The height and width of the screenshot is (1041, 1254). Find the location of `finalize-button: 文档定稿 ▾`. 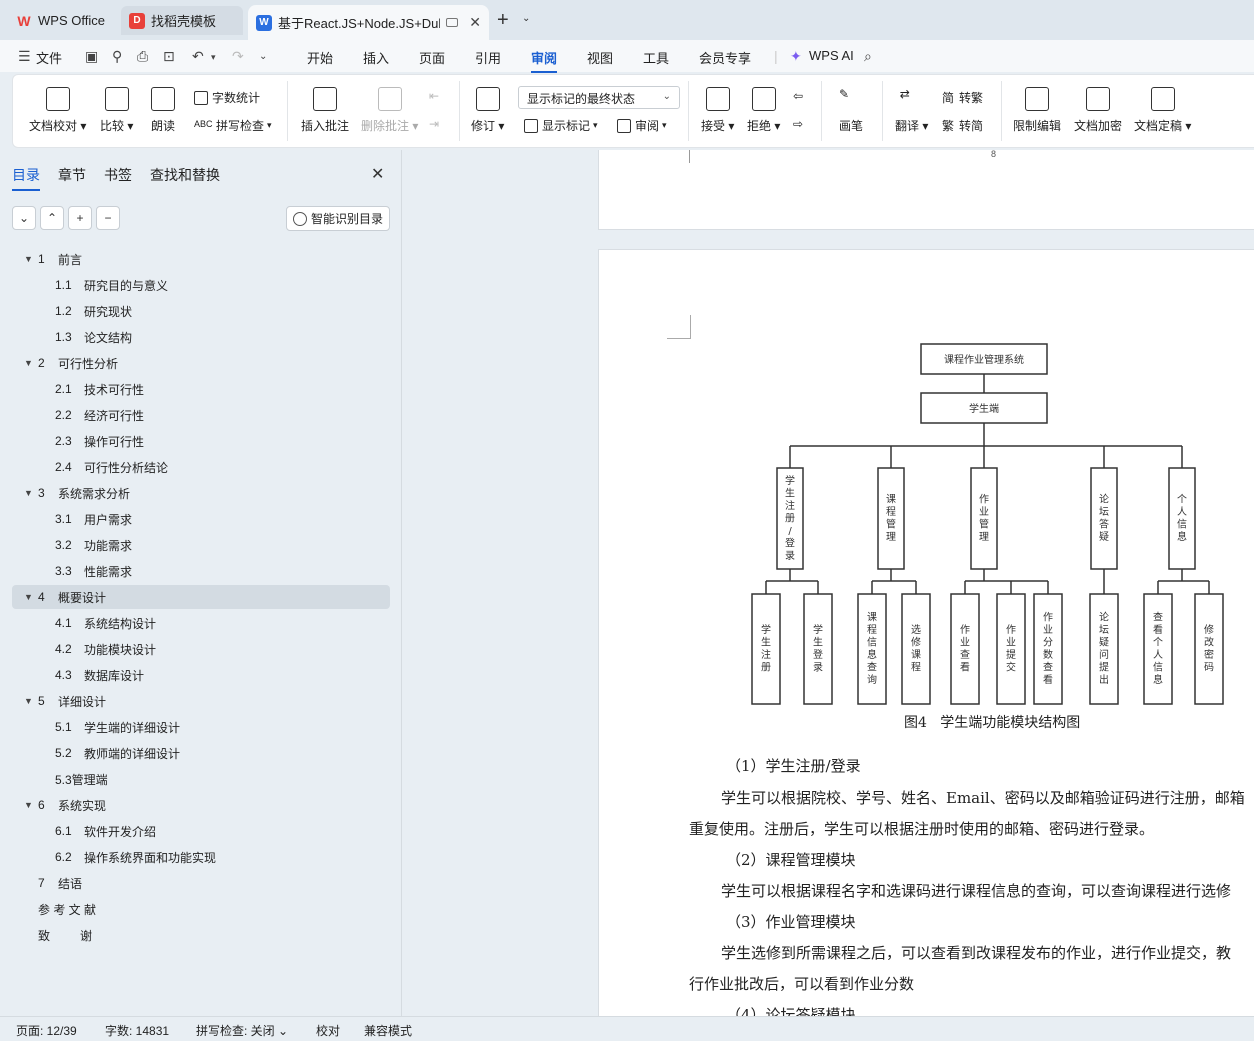

finalize-button: 文档定稿 ▾ is located at coordinates (1162, 110).